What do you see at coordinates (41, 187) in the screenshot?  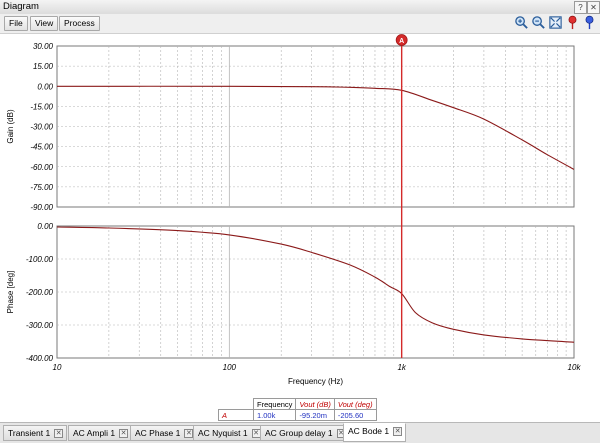 I see `y-tick-label: -75.00` at bounding box center [41, 187].